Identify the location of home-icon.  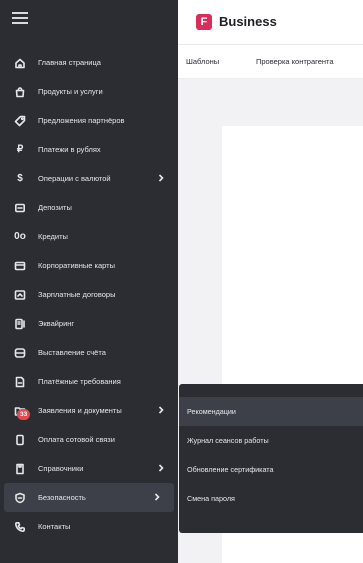
(20, 63).